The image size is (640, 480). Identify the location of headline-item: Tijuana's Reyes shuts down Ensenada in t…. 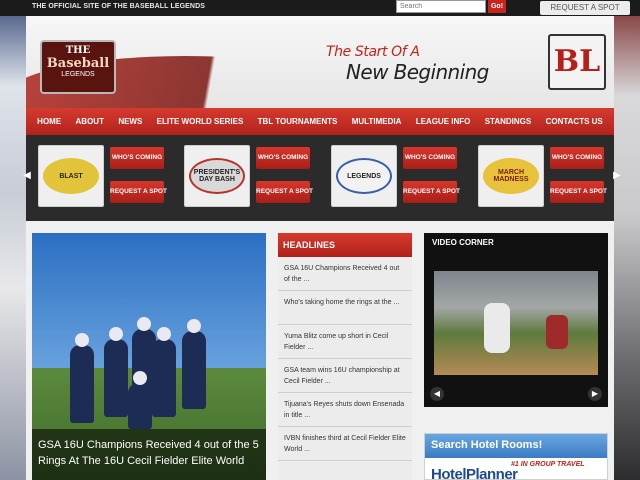
(345, 410).